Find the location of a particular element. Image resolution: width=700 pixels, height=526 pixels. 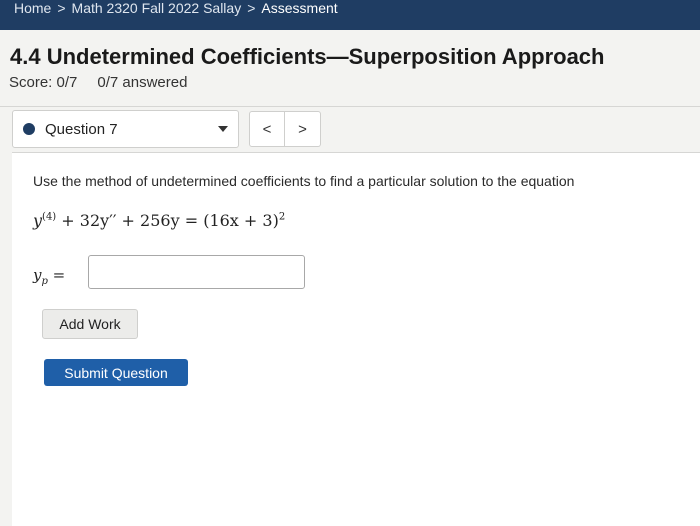

question-equation: y(4) + 32y′′ + 256y = (16x + 3)2 is located at coordinates (159, 220).